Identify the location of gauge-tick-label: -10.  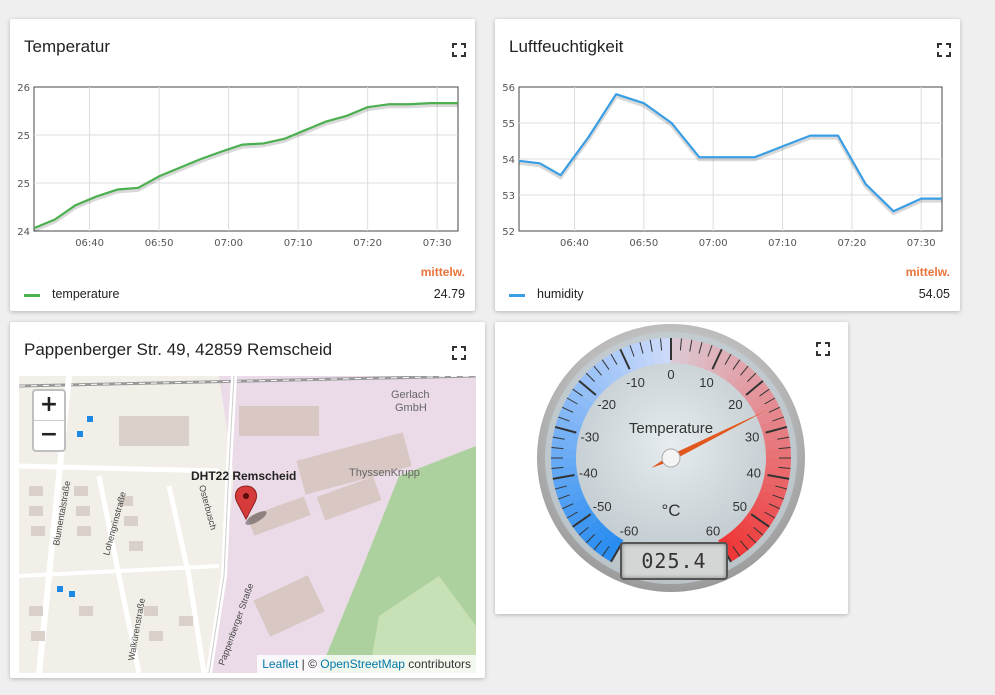
(635, 382).